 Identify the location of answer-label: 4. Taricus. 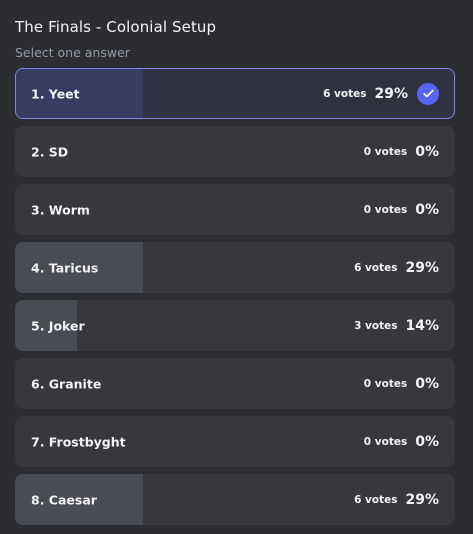
(65, 267).